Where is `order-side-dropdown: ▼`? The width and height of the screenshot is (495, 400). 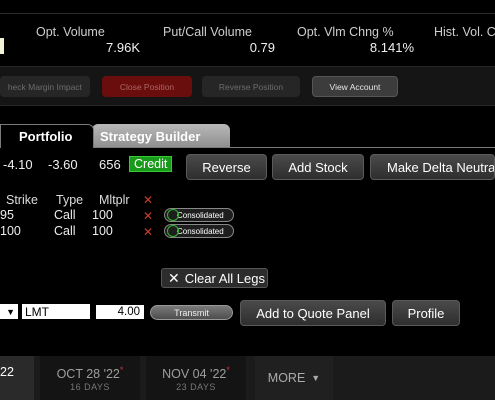
order-side-dropdown: ▼ is located at coordinates (9, 311).